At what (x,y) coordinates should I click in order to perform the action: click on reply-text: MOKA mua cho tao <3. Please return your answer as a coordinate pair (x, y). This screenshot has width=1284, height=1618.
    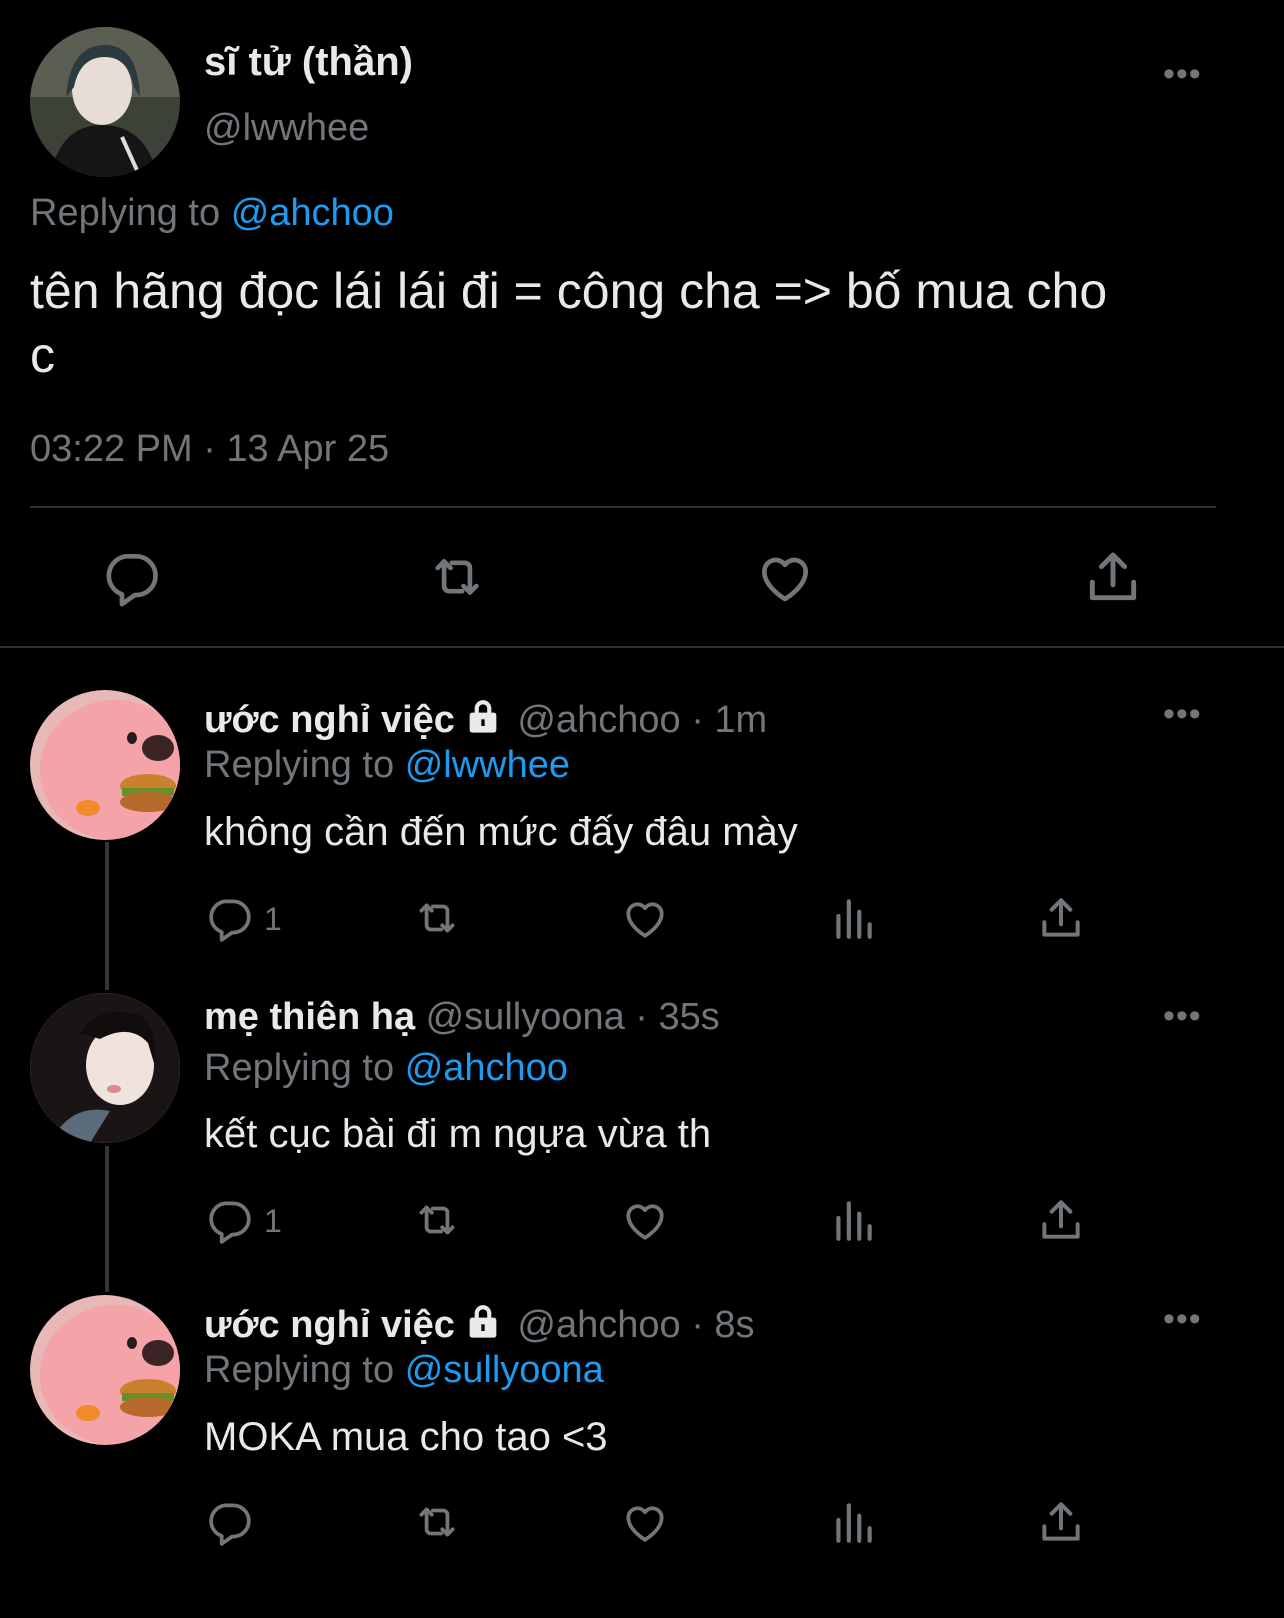
    Looking at the image, I should click on (406, 1437).